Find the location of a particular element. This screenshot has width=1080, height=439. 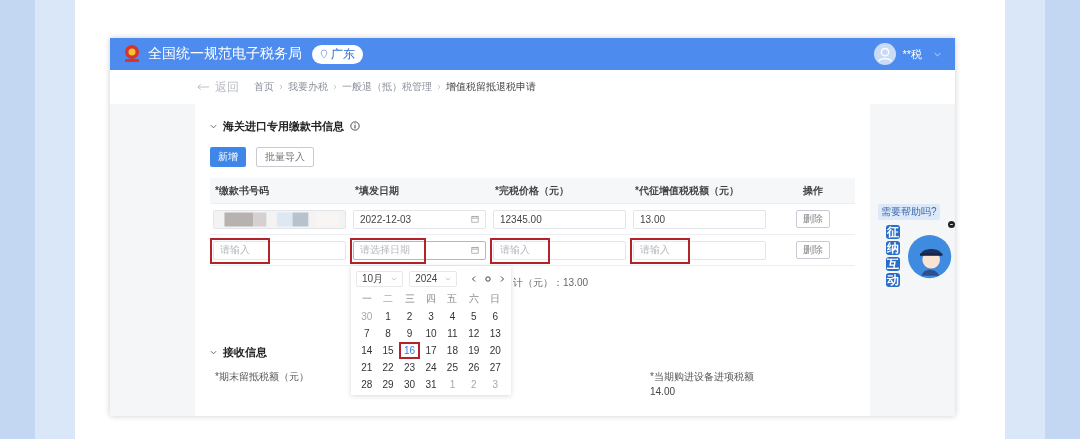

close-icon is located at coordinates (951, 224).